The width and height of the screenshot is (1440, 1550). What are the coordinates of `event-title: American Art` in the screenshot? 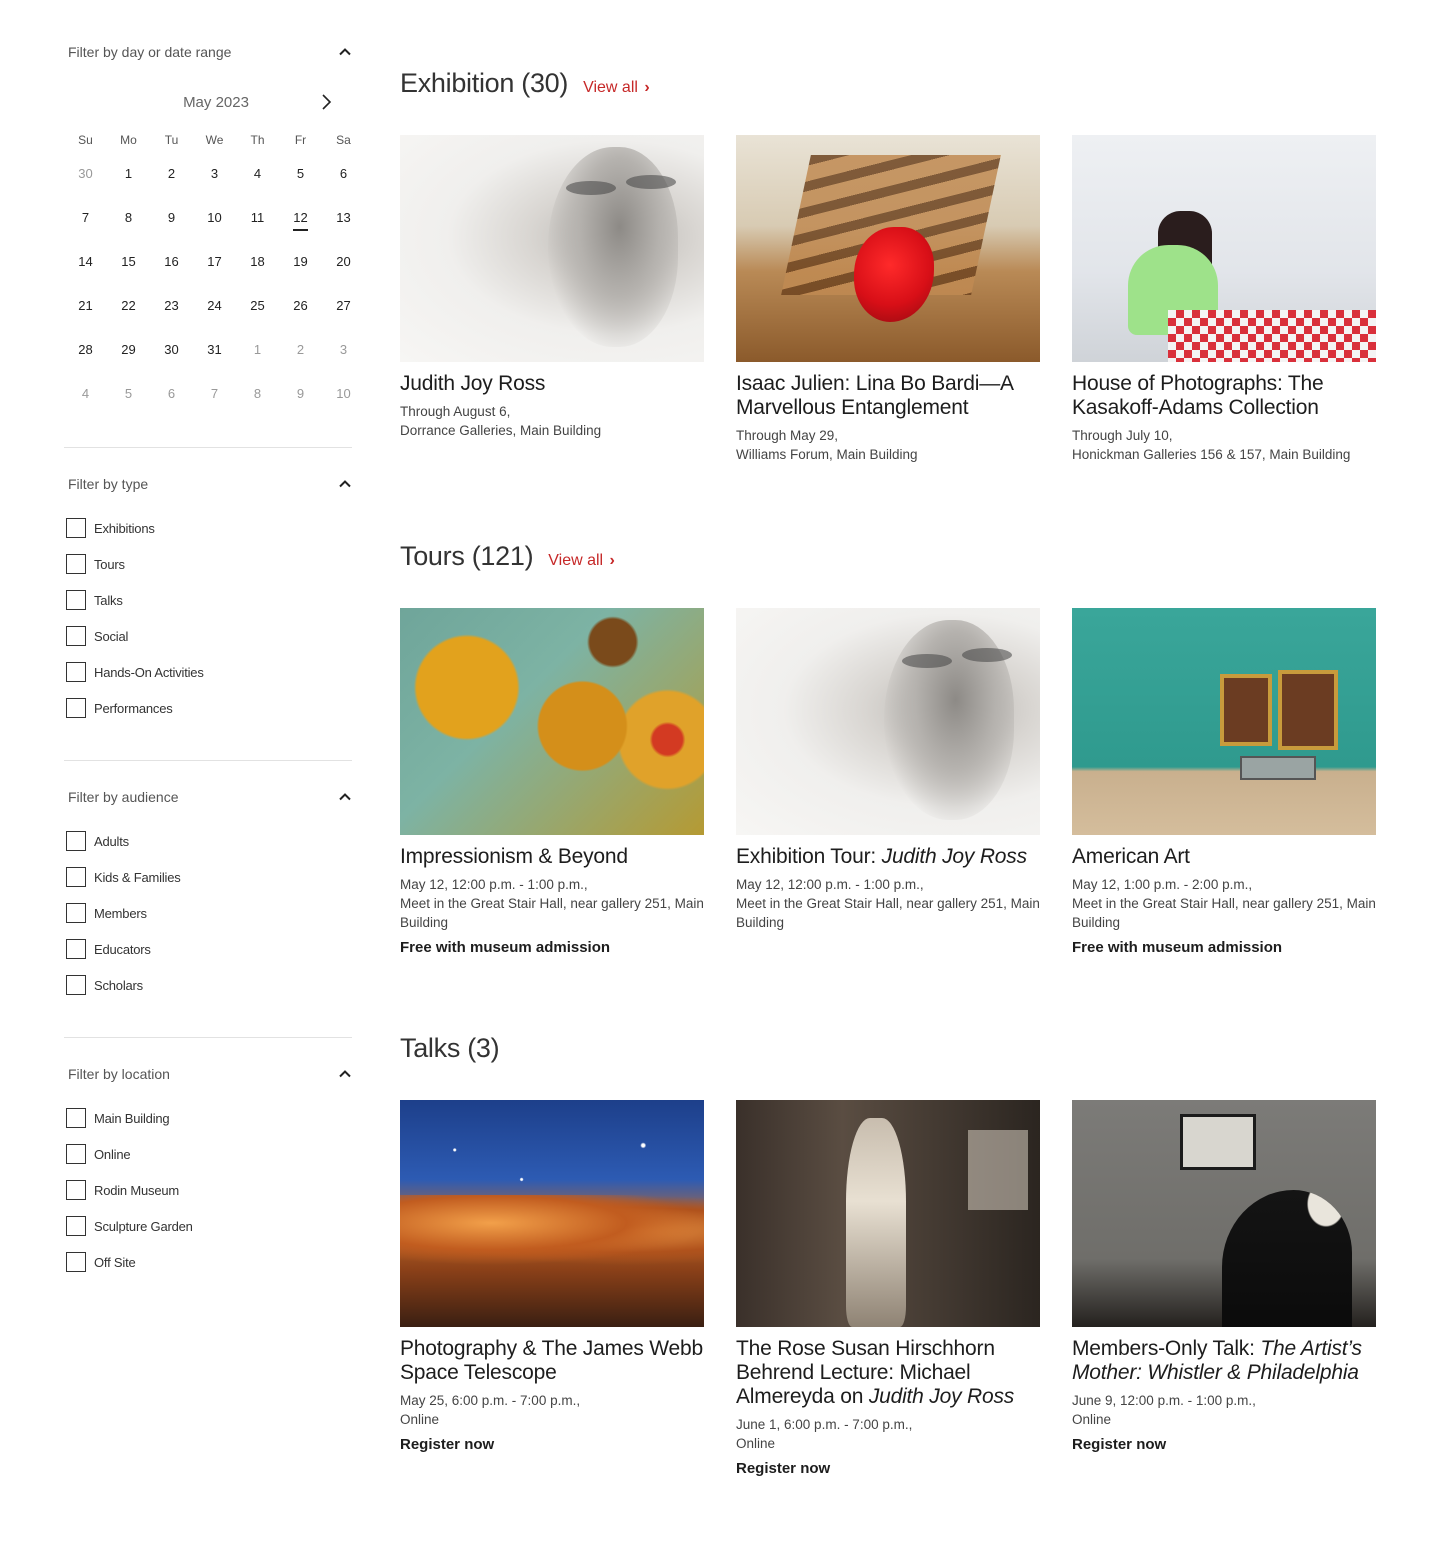 It's located at (1224, 857).